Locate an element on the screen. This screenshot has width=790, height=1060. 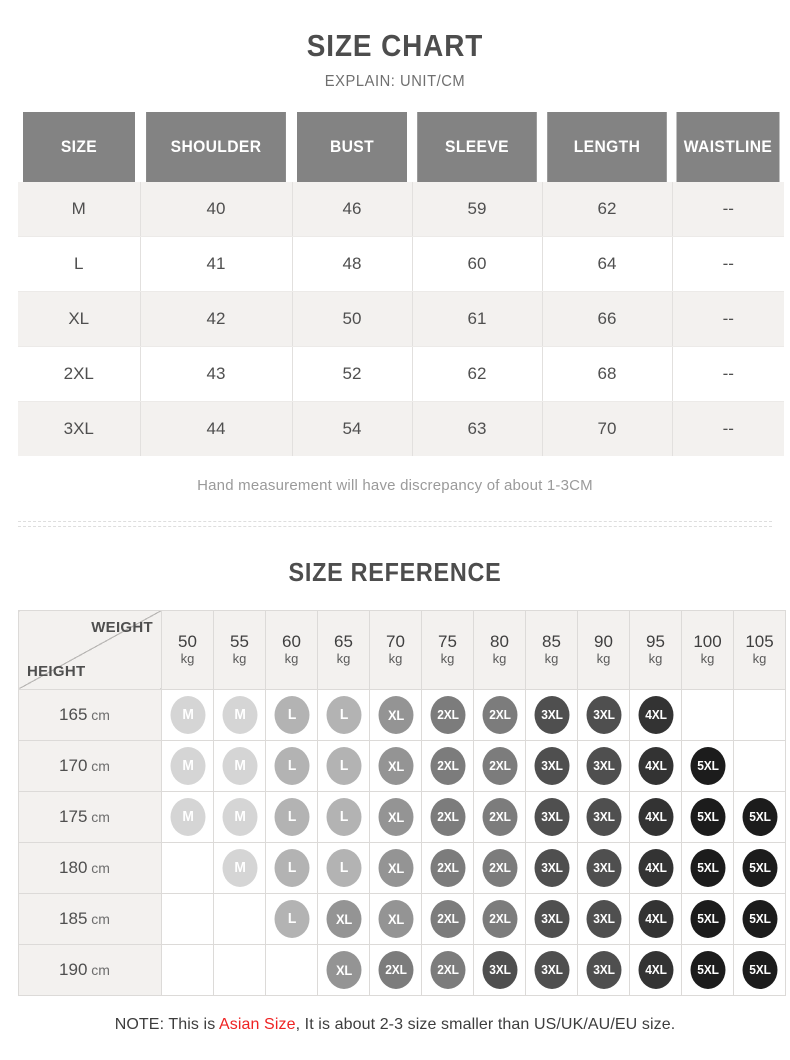
weight-column-header: 60 kg is located at coordinates (291, 649).